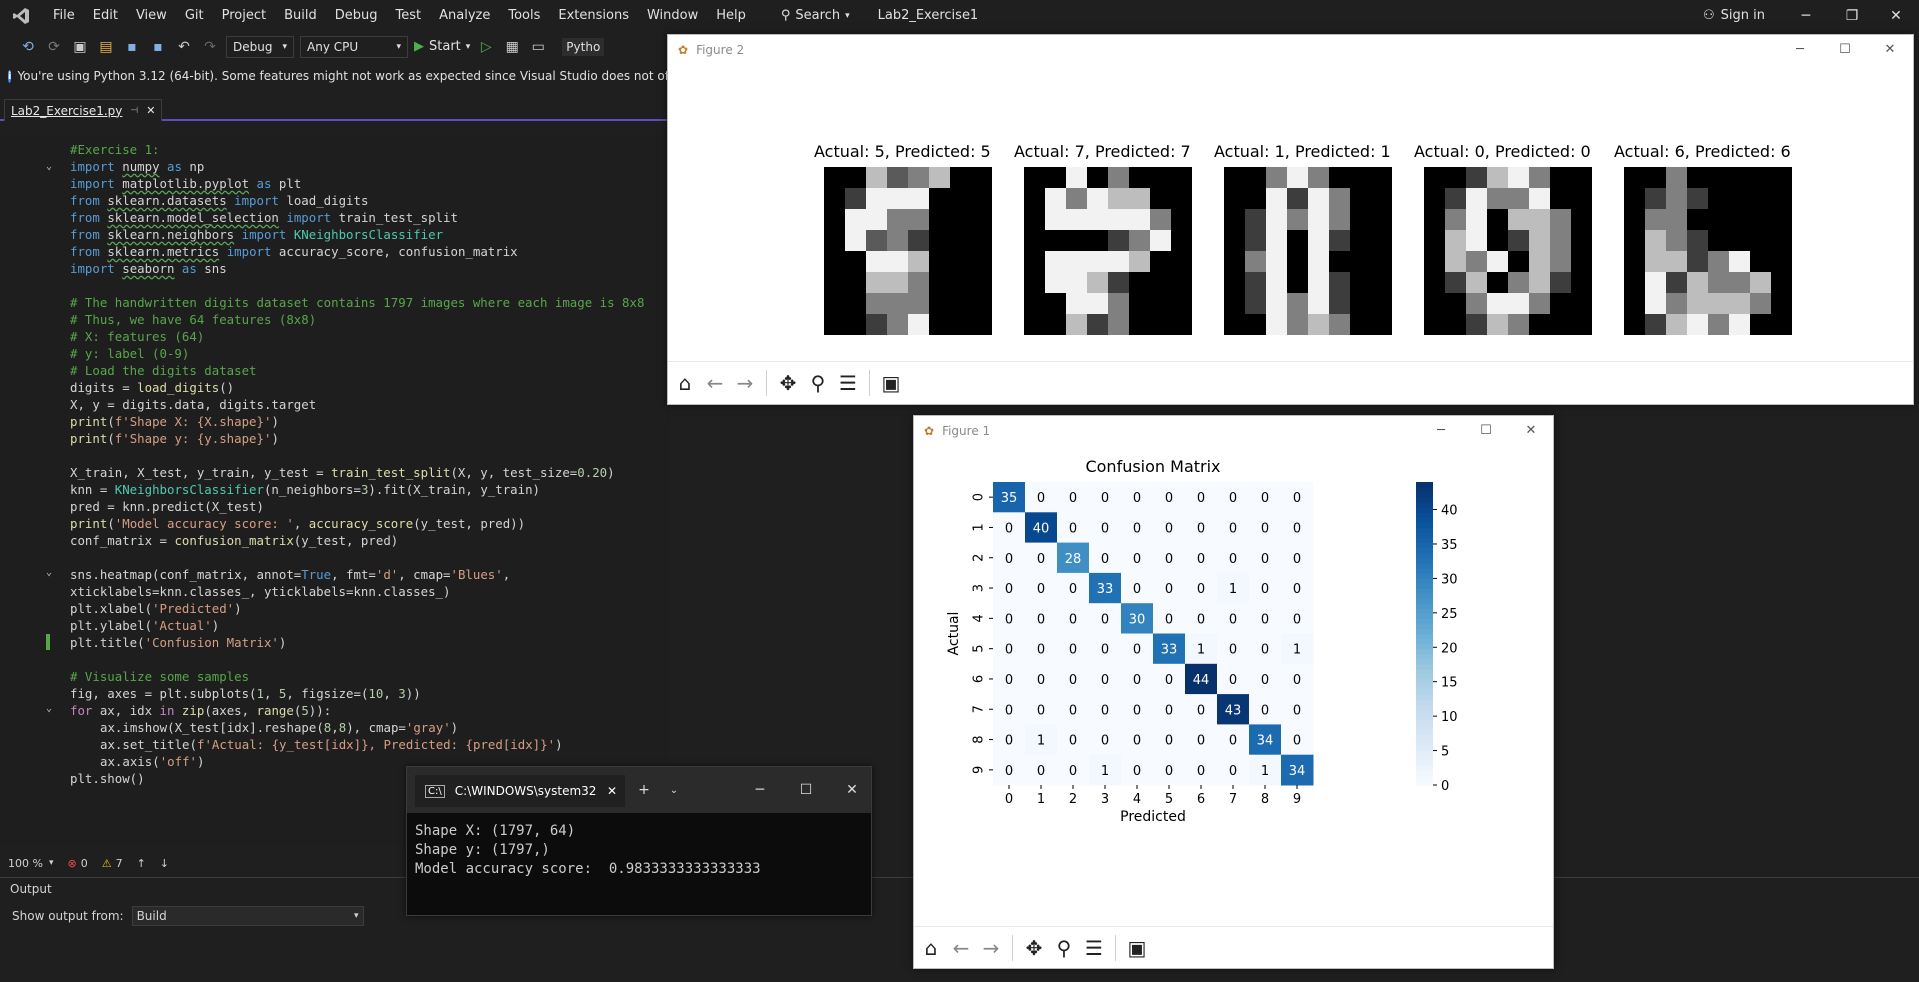  What do you see at coordinates (210, 47) in the screenshot?
I see `redo-icon: ↷` at bounding box center [210, 47].